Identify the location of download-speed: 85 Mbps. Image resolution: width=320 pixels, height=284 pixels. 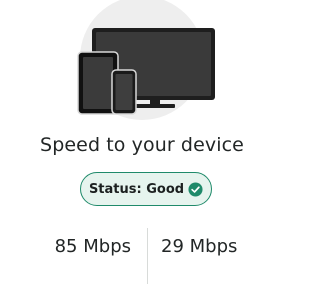
(92, 246).